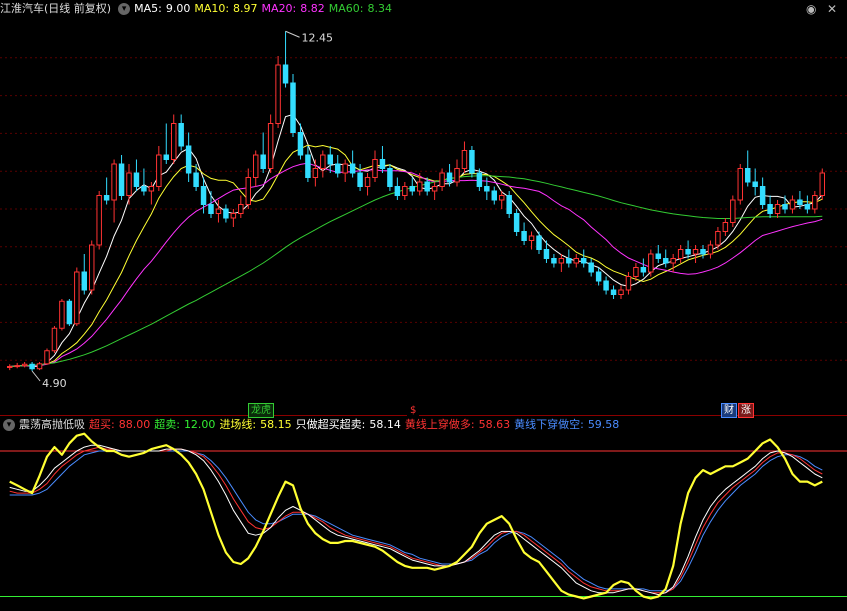 The height and width of the screenshot is (611, 847). I want to click on ma10-label: MA10:, so click(212, 8).